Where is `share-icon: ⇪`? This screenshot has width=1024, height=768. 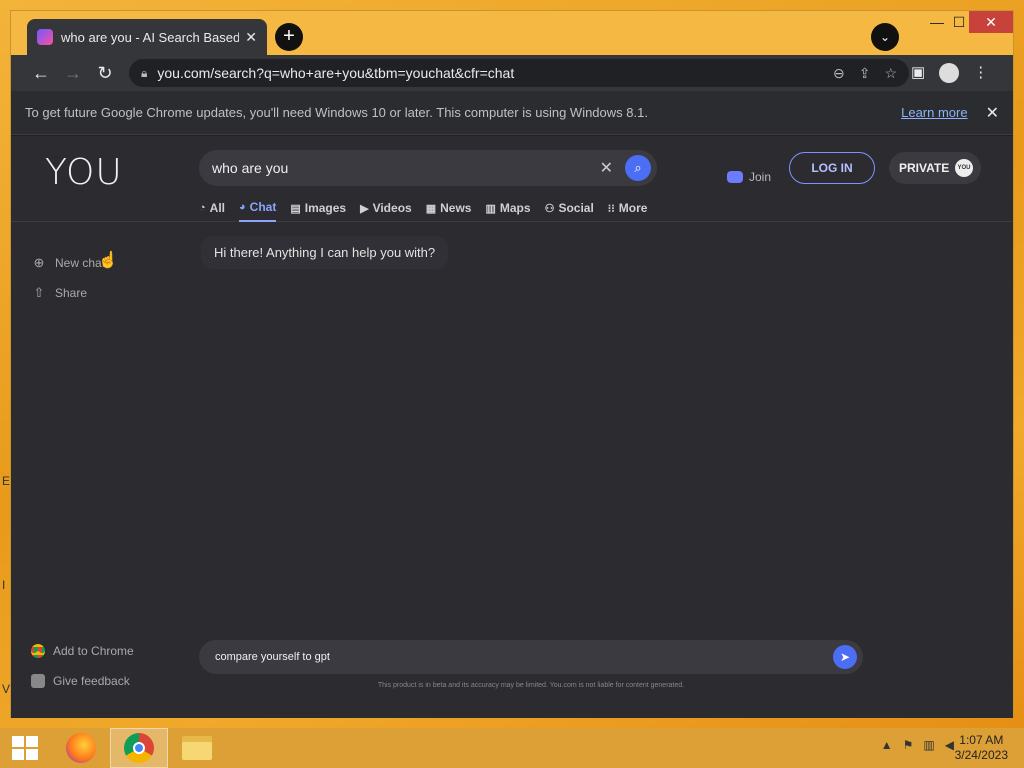 share-icon: ⇪ is located at coordinates (865, 73).